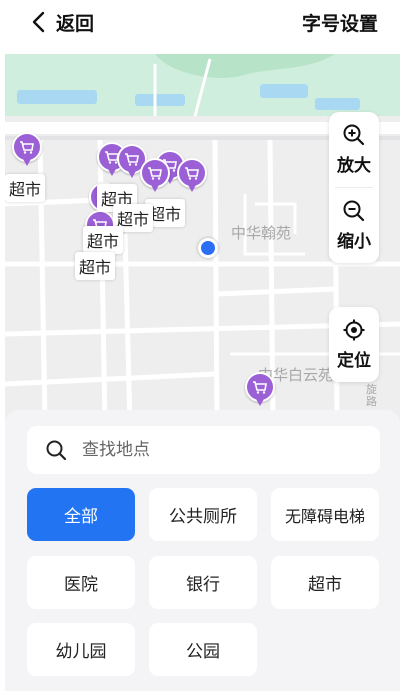 The height and width of the screenshot is (691, 400). I want to click on place-label: 中华翰苑, so click(261, 233).